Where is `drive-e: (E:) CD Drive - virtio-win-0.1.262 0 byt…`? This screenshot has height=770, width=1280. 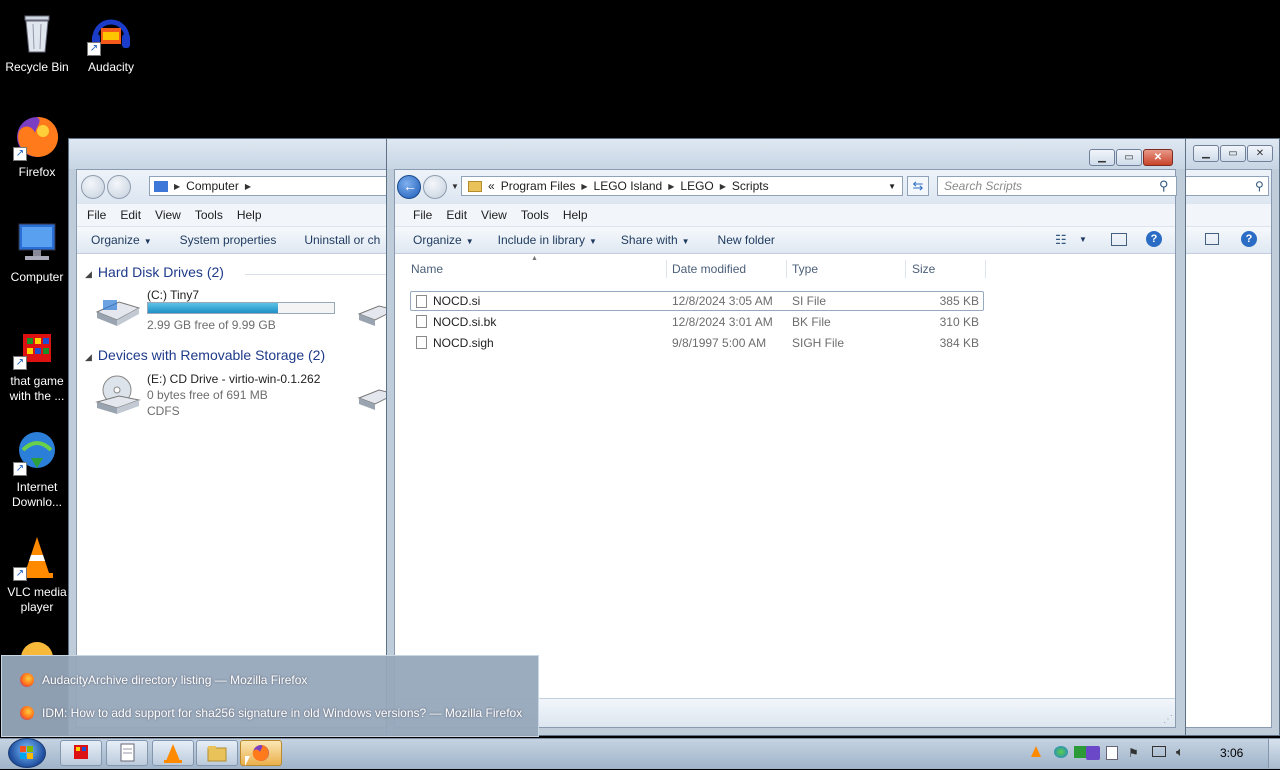 drive-e: (E:) CD Drive - virtio-win-0.1.262 0 byt… is located at coordinates (228, 397).